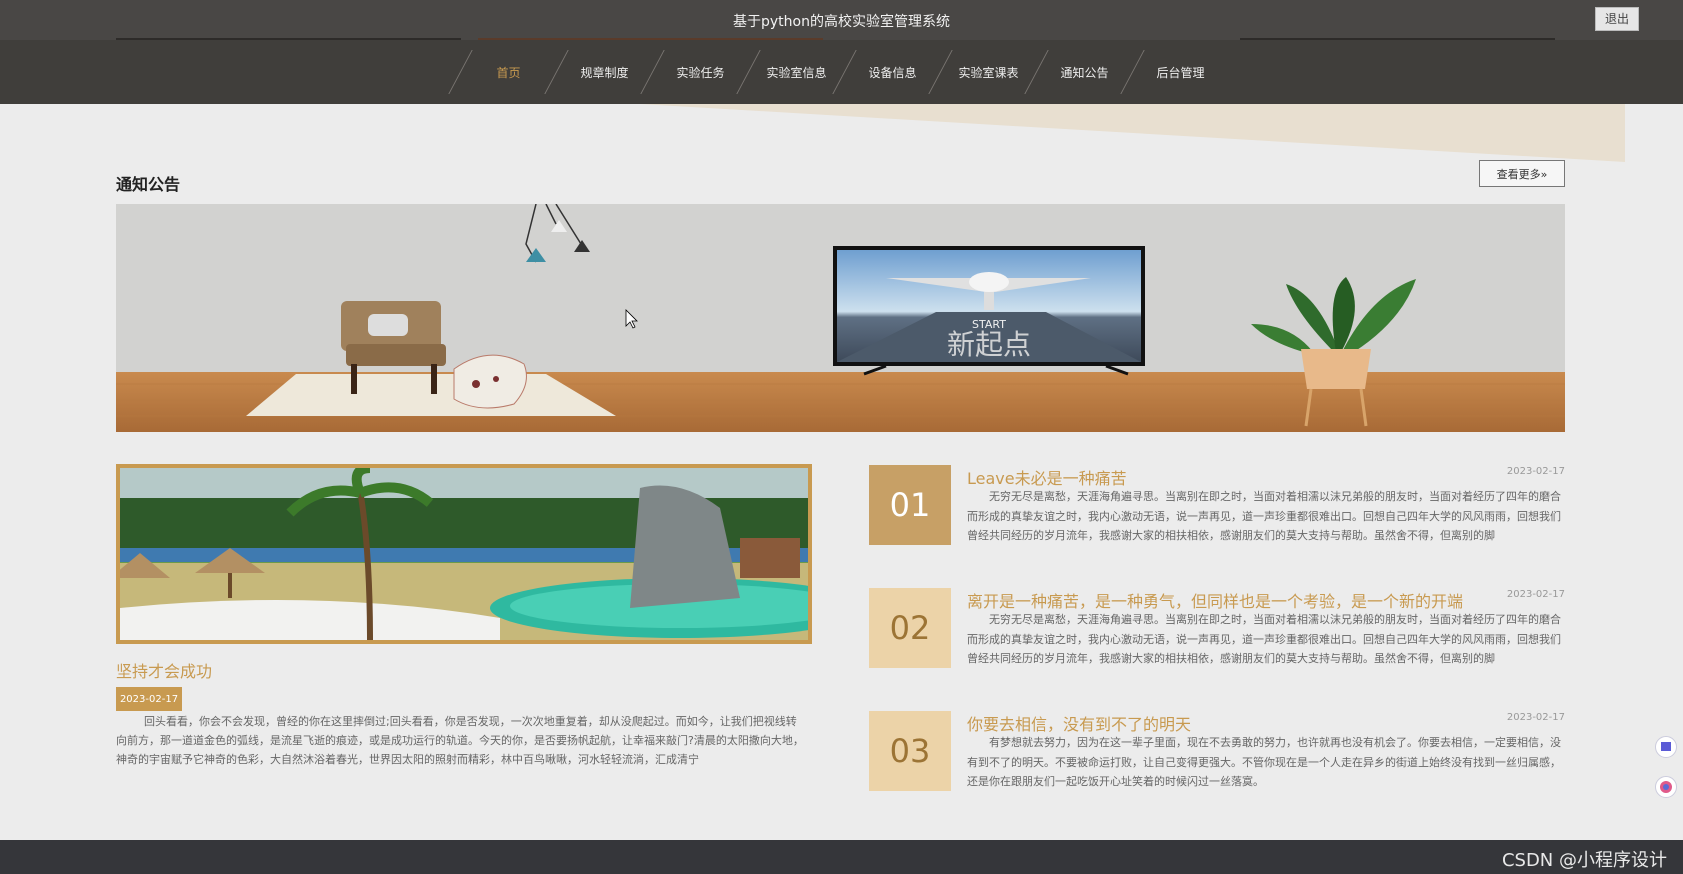 The height and width of the screenshot is (874, 1683). Describe the element at coordinates (989, 311) in the screenshot. I see `tv-illustration: START 新起点` at that location.